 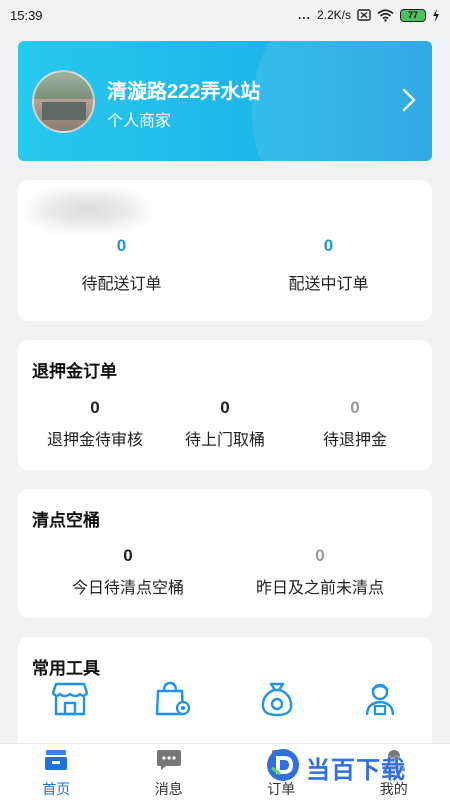 I want to click on in-delivery-count: 0, so click(x=328, y=245).